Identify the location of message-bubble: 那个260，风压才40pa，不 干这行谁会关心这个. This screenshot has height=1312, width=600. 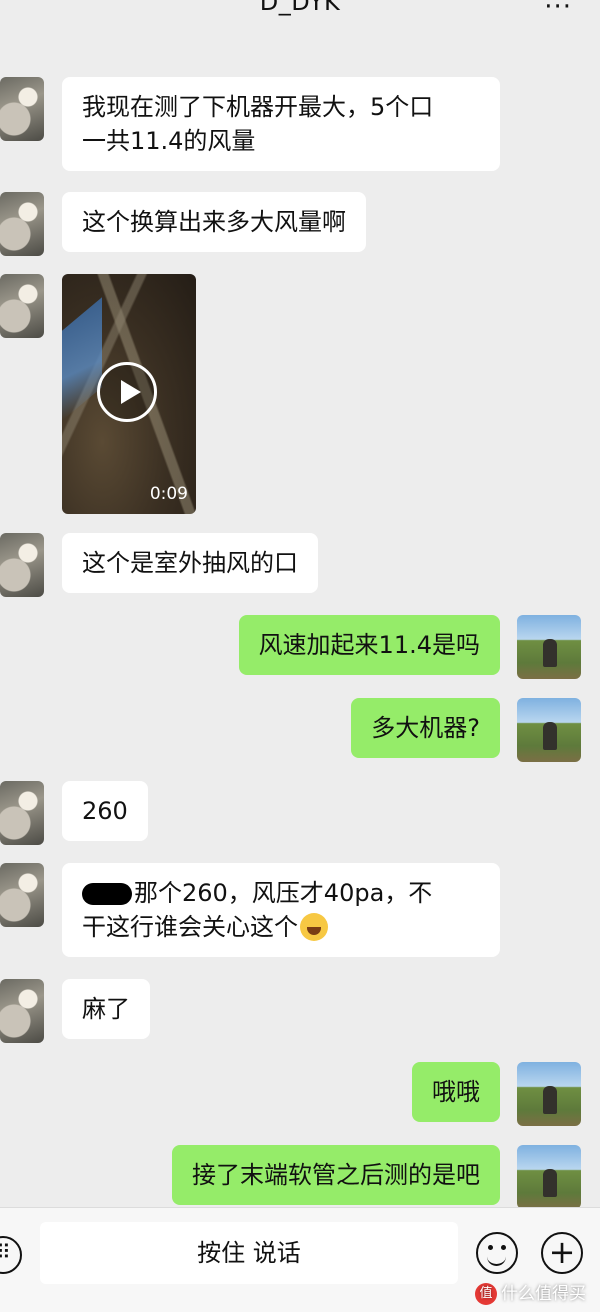
(281, 910).